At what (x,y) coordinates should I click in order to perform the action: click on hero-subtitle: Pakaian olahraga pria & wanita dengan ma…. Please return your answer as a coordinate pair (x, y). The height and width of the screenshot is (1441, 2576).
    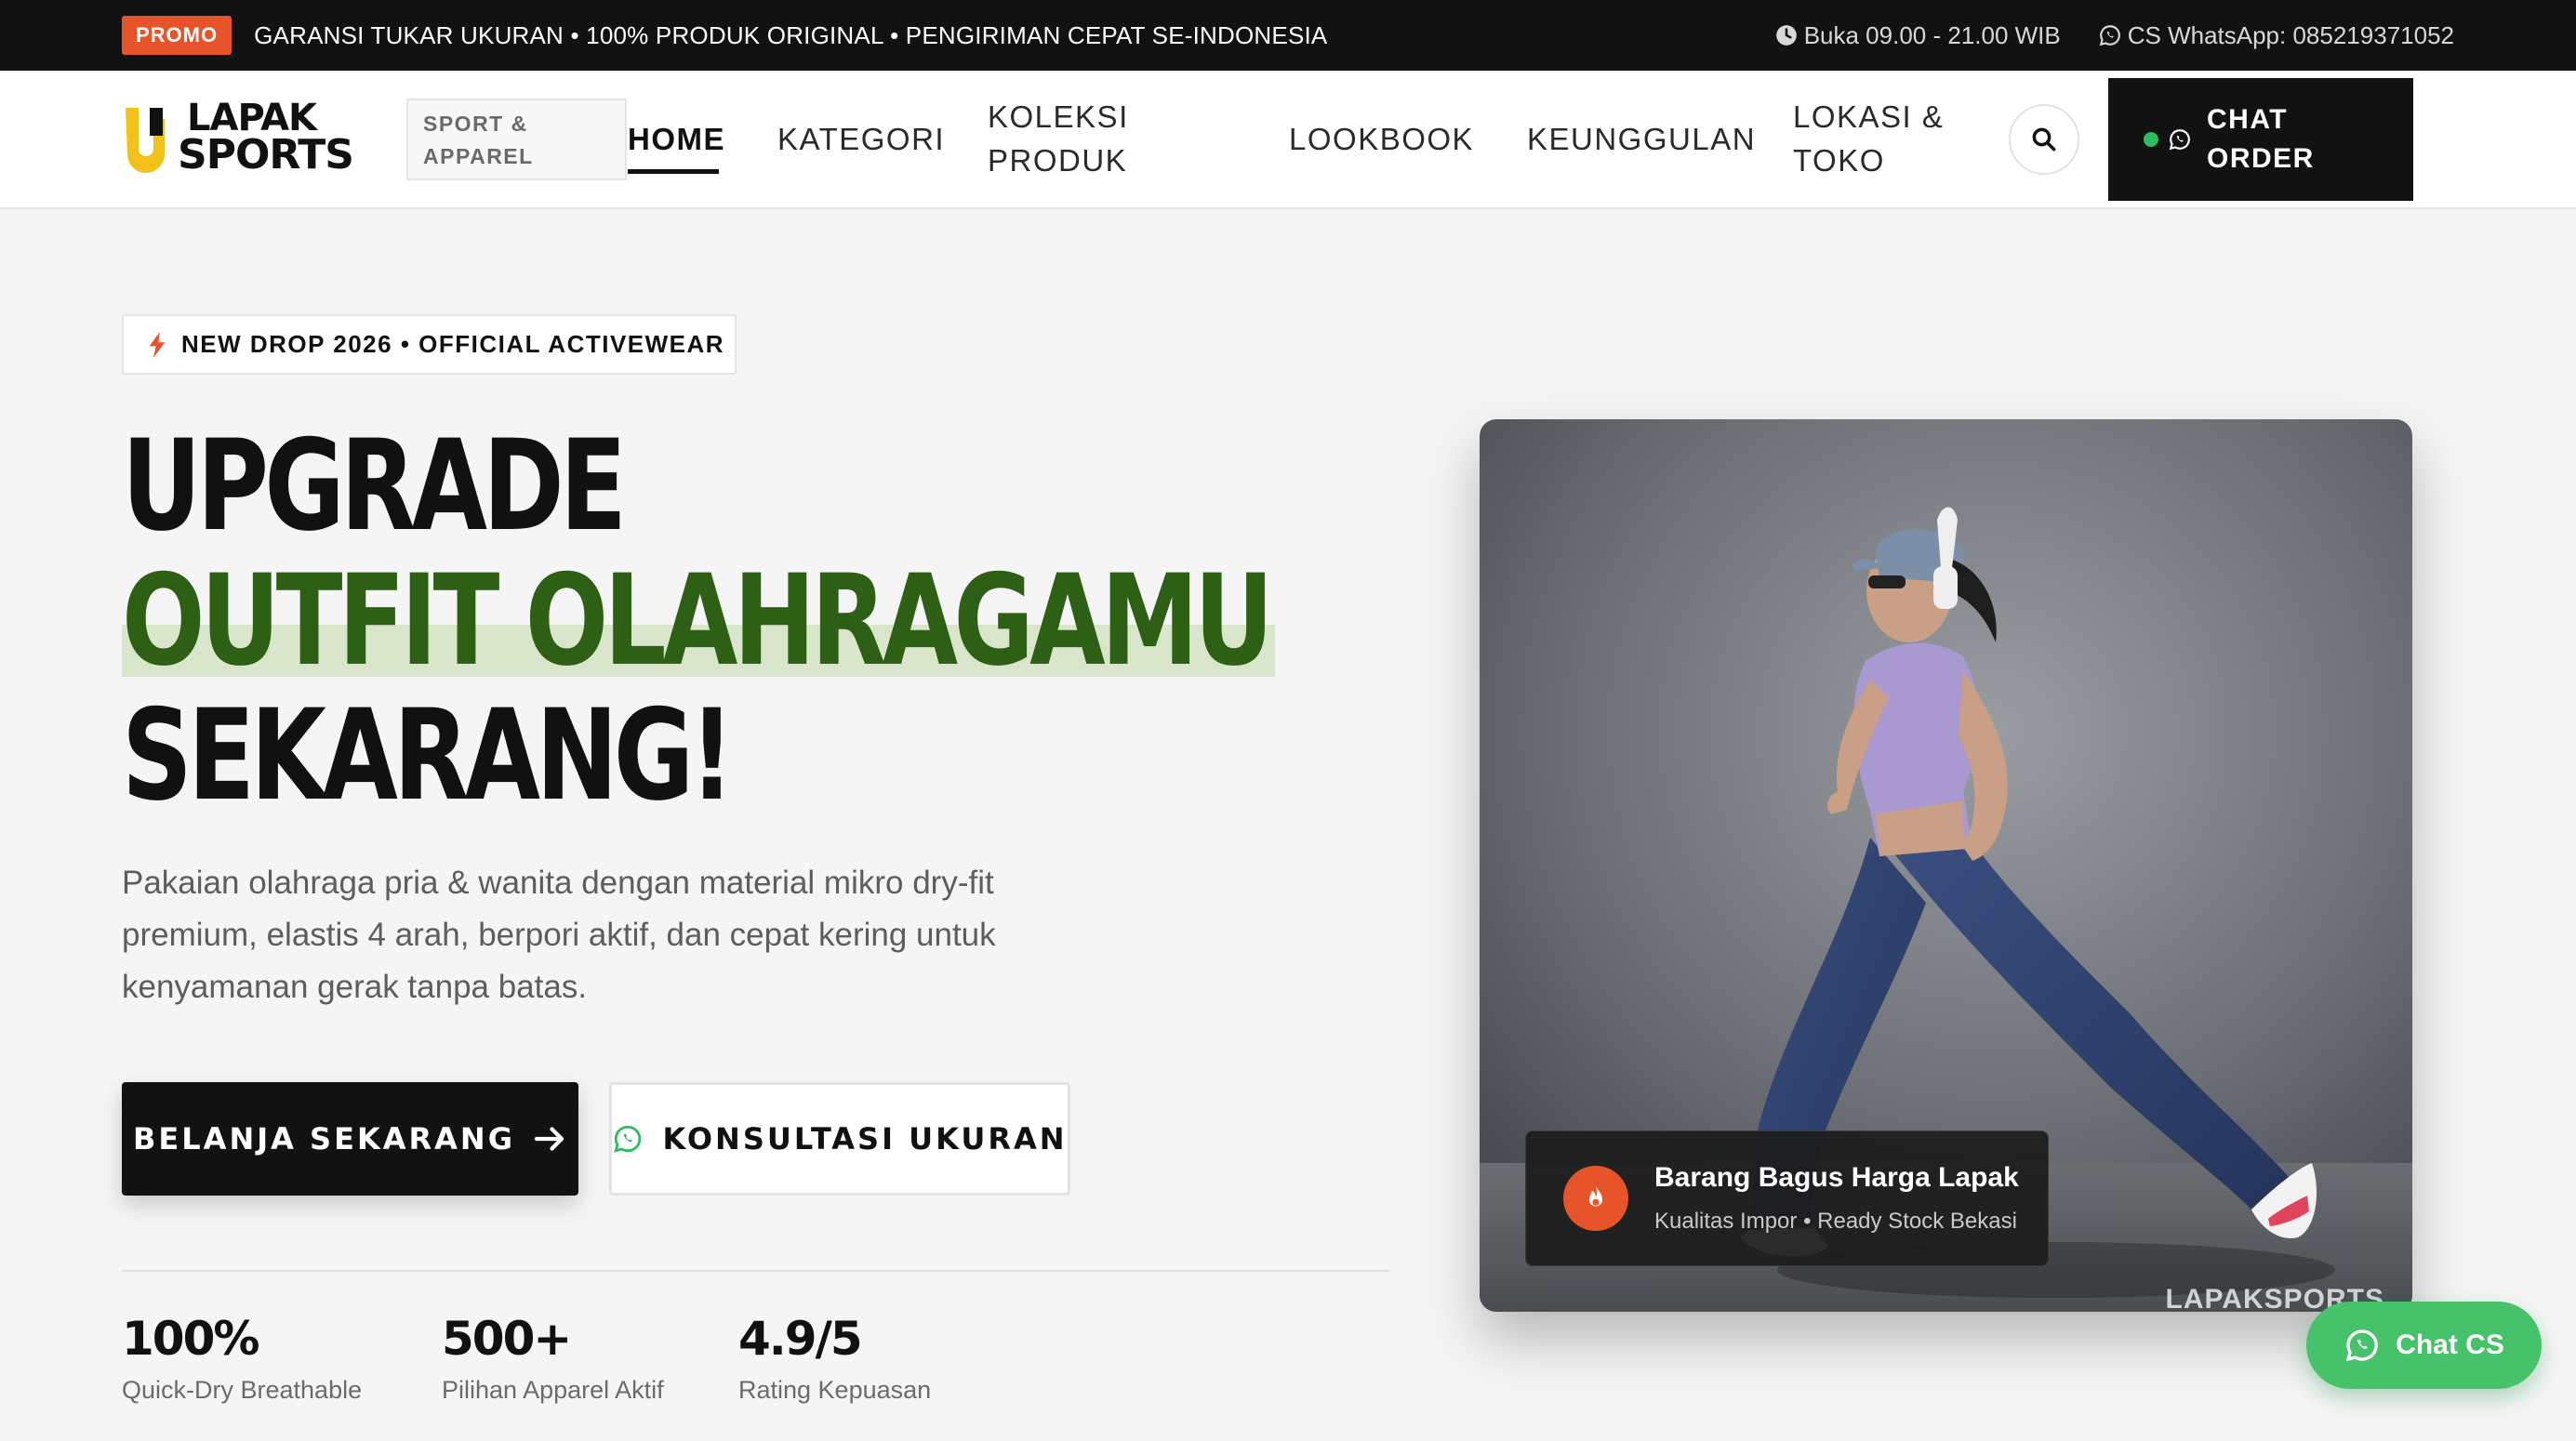
    Looking at the image, I should click on (559, 935).